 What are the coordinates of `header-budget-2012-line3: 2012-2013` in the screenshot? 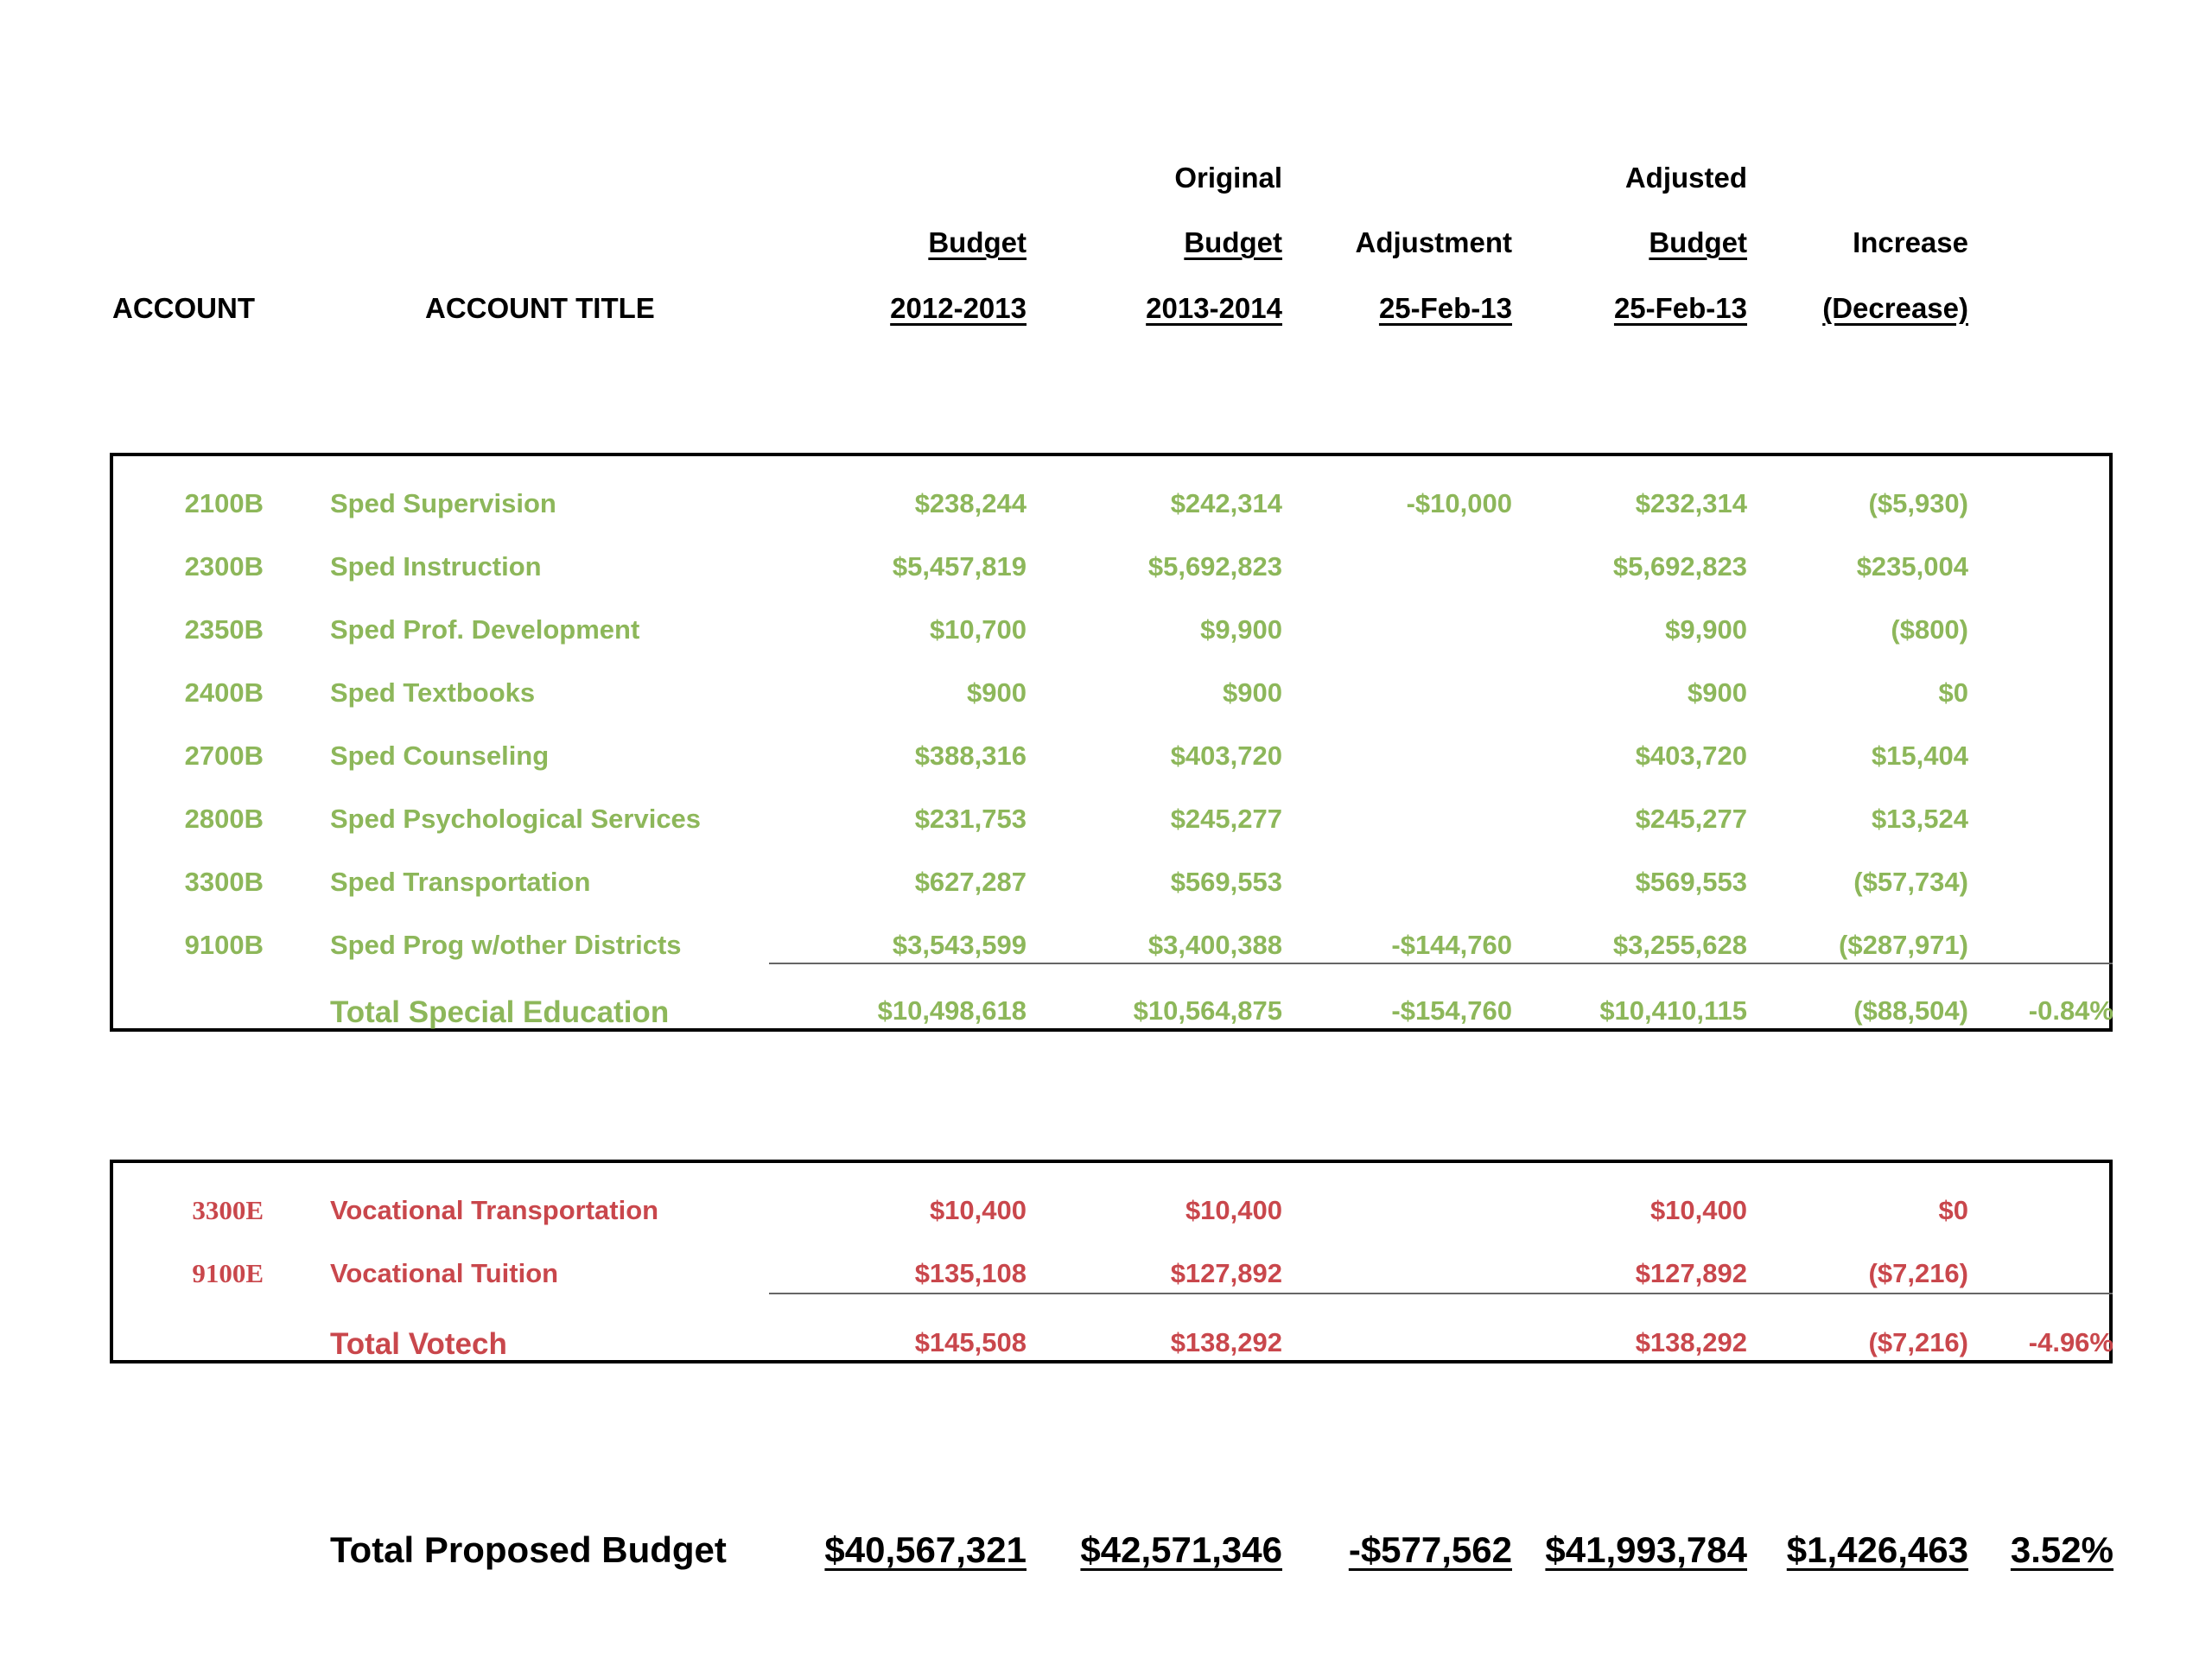 It's located at (959, 308).